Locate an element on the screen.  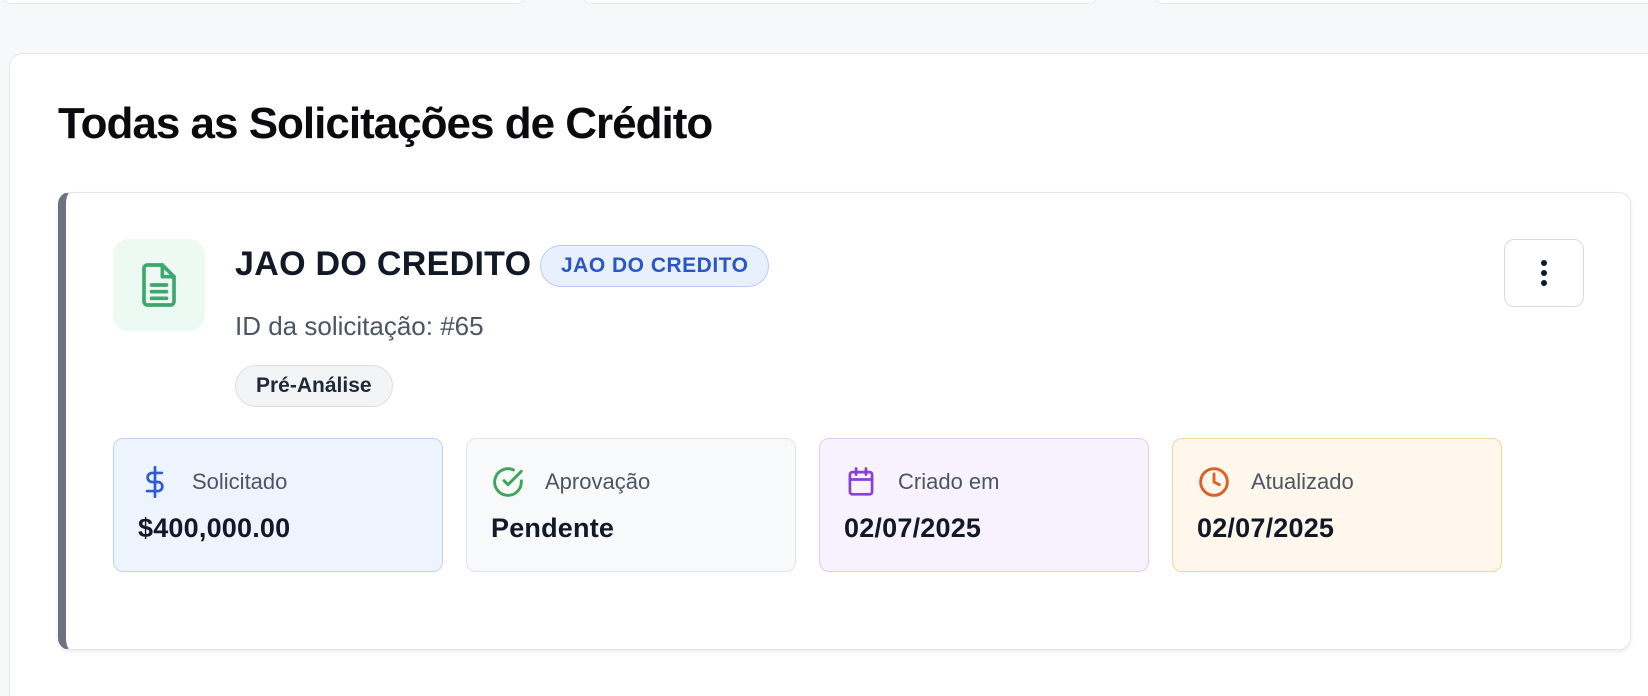
info-value: Pendente is located at coordinates (553, 528).